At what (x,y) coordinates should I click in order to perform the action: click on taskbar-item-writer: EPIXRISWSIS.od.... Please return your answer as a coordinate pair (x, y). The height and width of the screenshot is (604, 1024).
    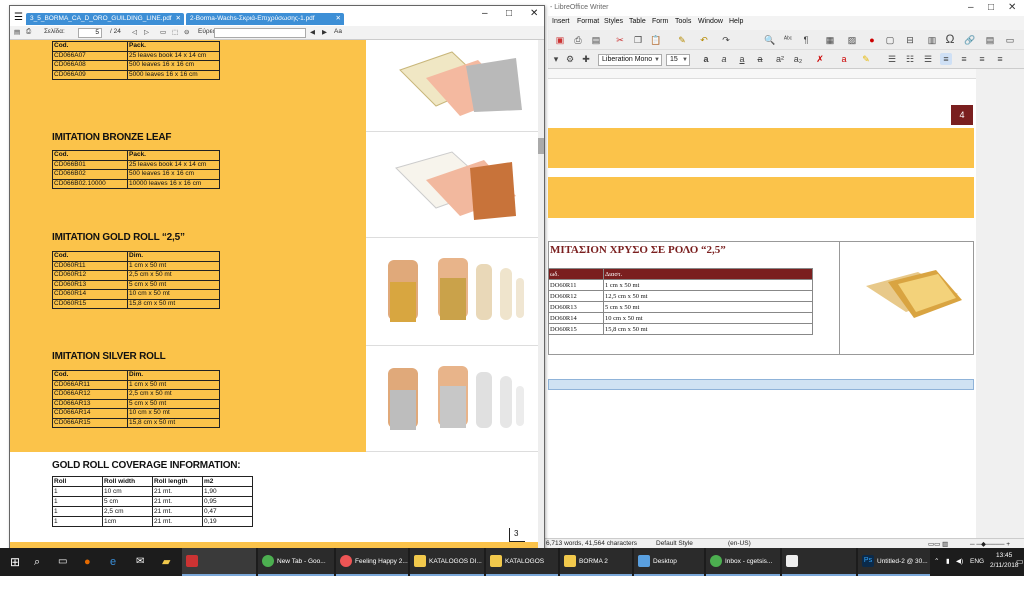
    Looking at the image, I should click on (819, 570).